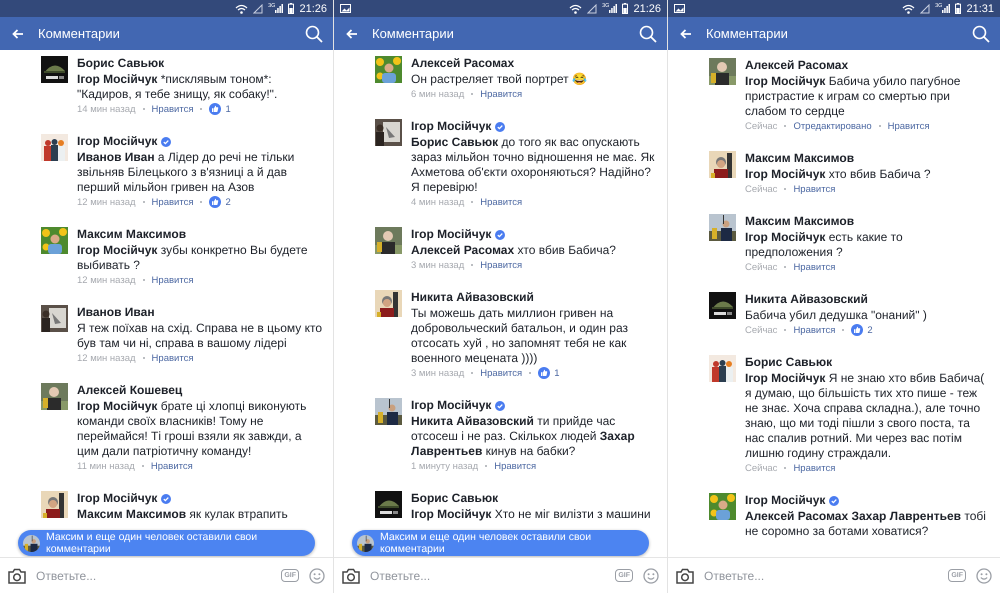 The width and height of the screenshot is (1000, 593). I want to click on comment-time: 1 минуту назад, so click(444, 466).